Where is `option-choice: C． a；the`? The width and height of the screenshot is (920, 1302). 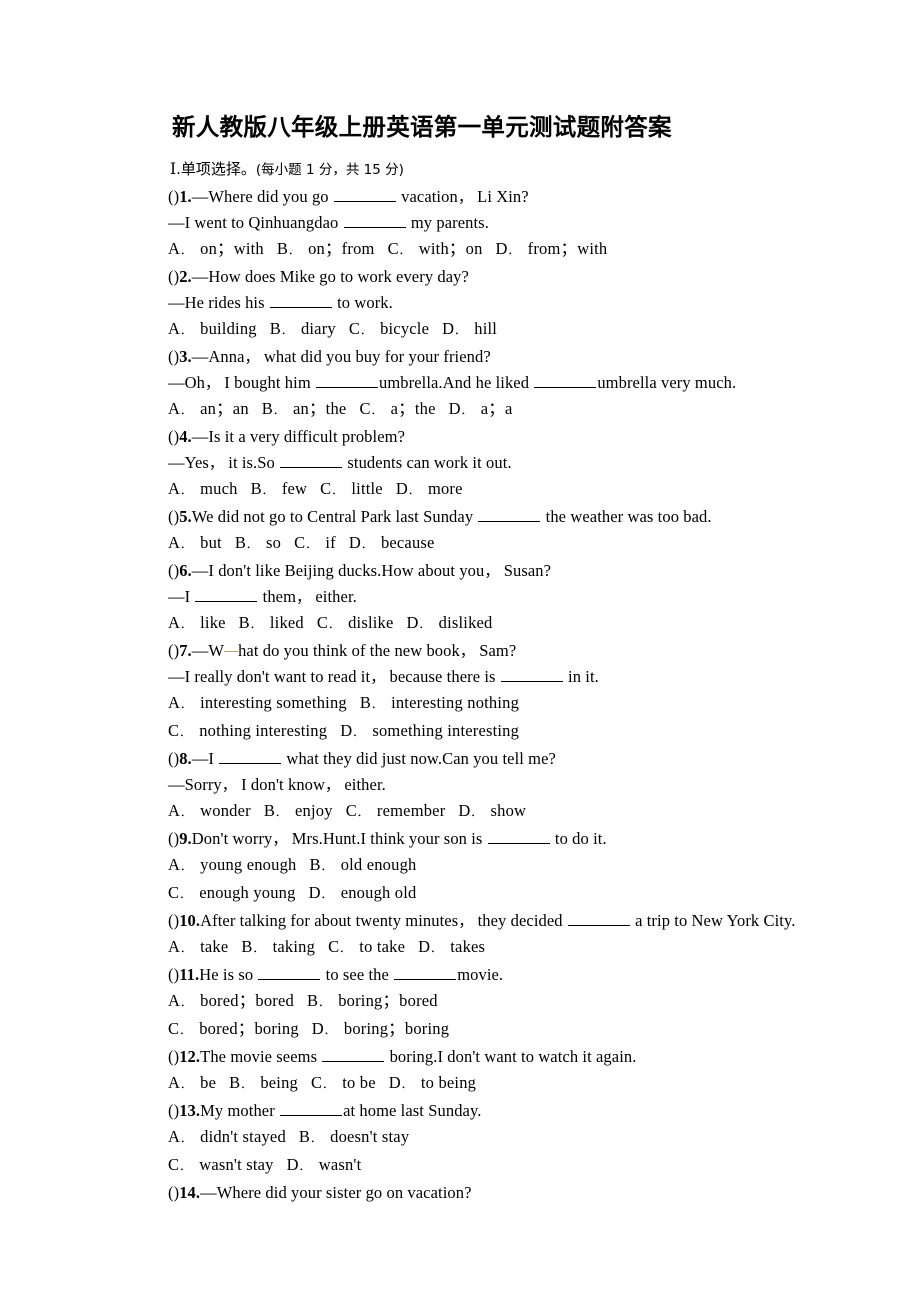
option-choice: C． a；the is located at coordinates (397, 408).